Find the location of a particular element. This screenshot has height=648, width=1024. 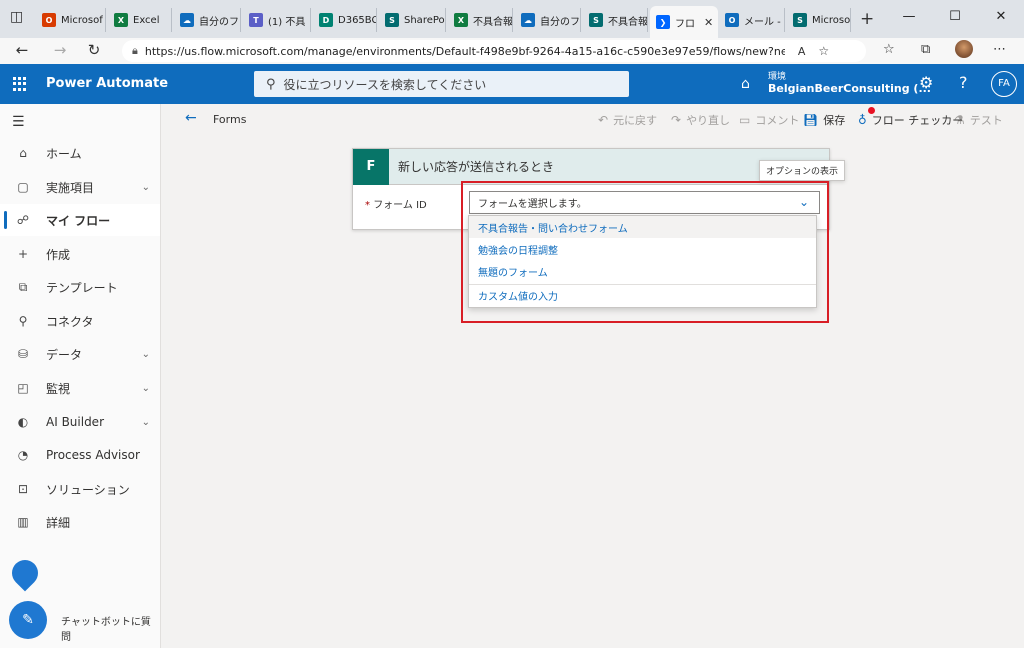

nav-item: ⧉ テンプレート is located at coordinates (80, 287).